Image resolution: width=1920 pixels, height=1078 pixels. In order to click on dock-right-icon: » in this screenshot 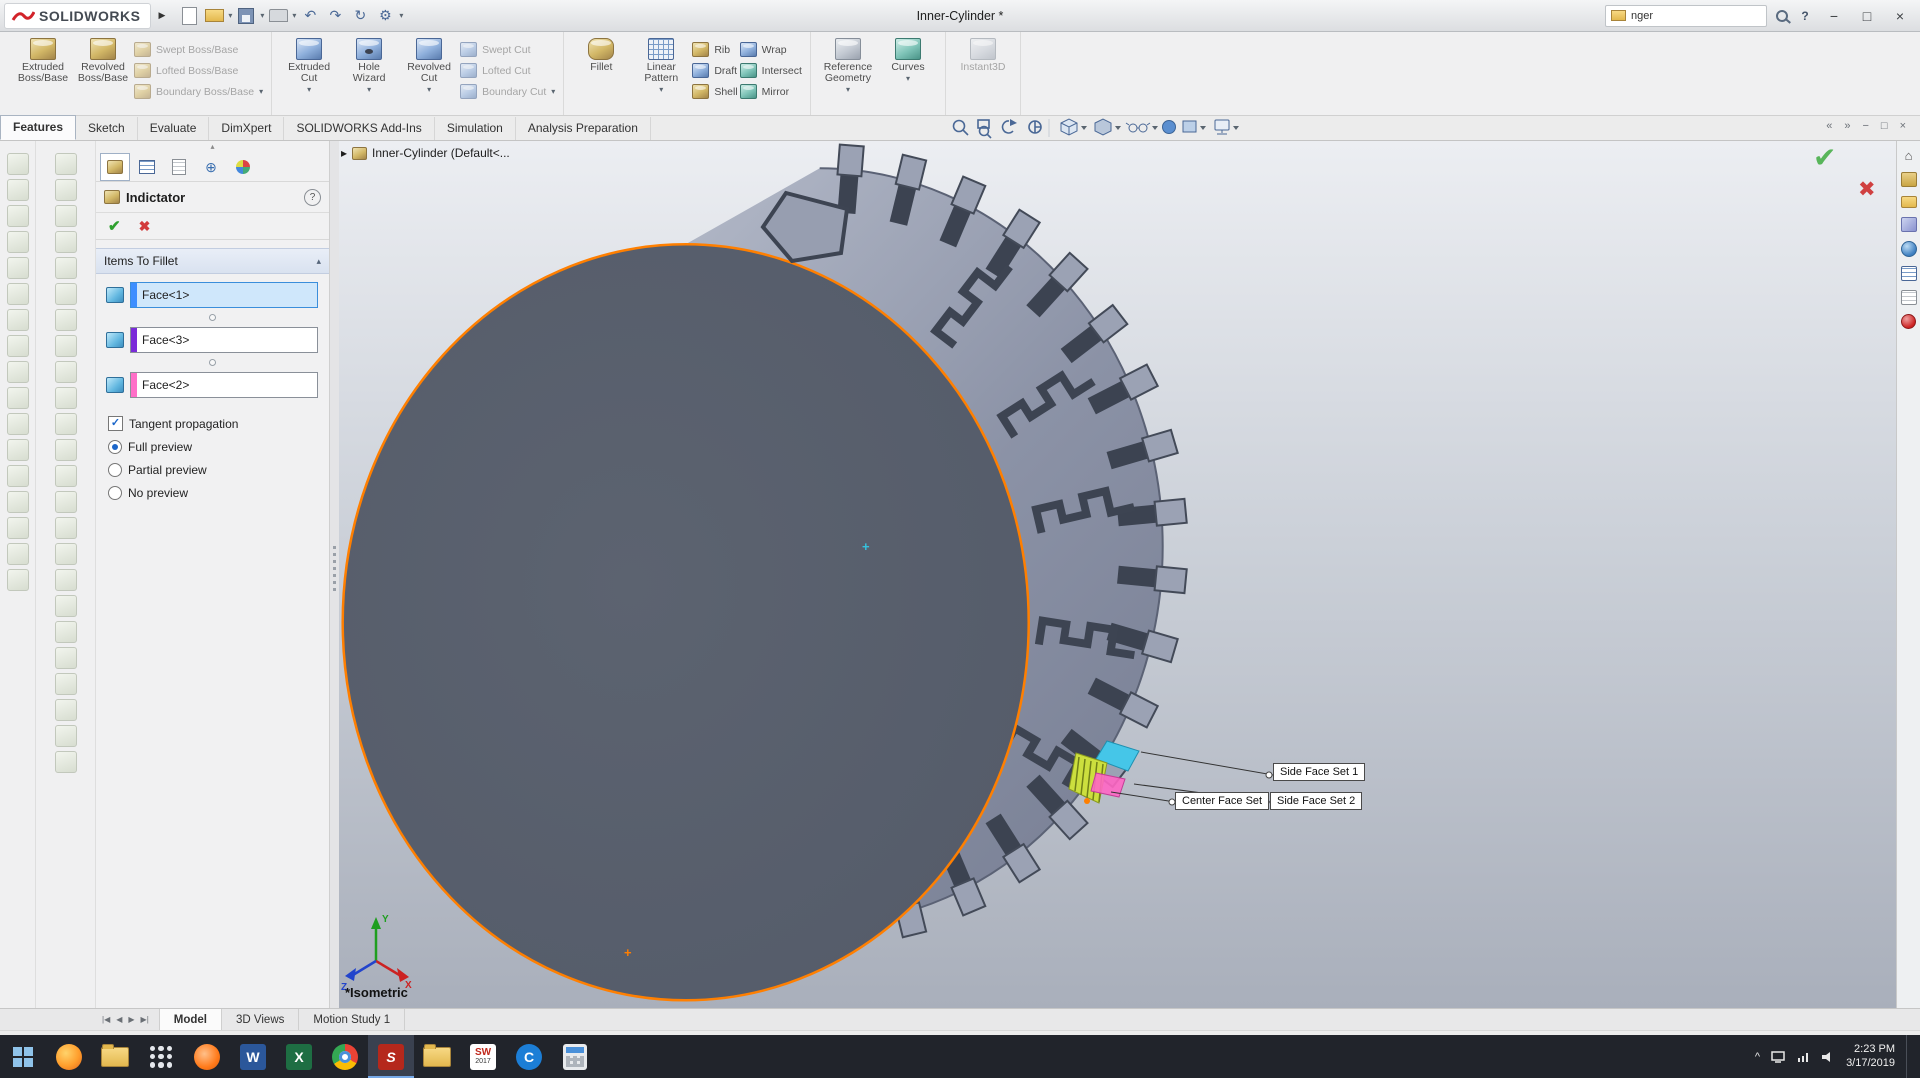, I will do `click(1847, 126)`.